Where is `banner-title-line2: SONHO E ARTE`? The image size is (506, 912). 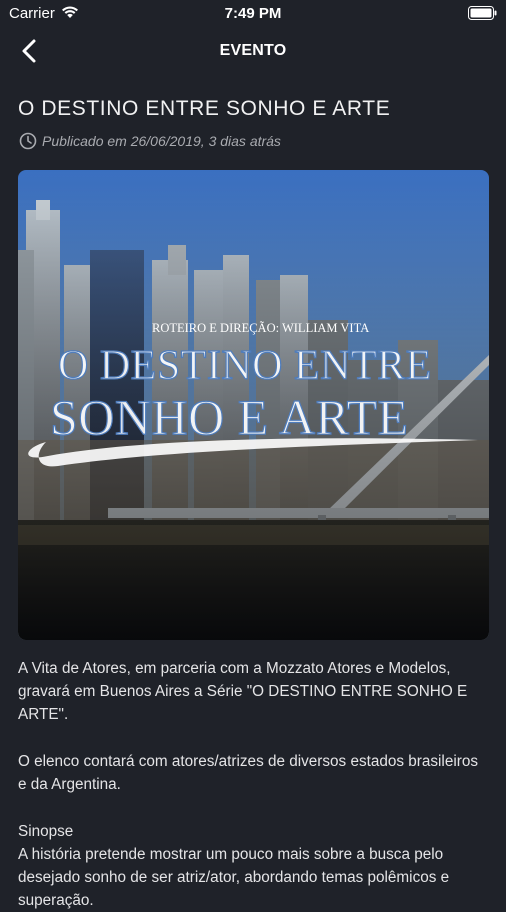
banner-title-line2: SONHO E ARTE is located at coordinates (229, 417).